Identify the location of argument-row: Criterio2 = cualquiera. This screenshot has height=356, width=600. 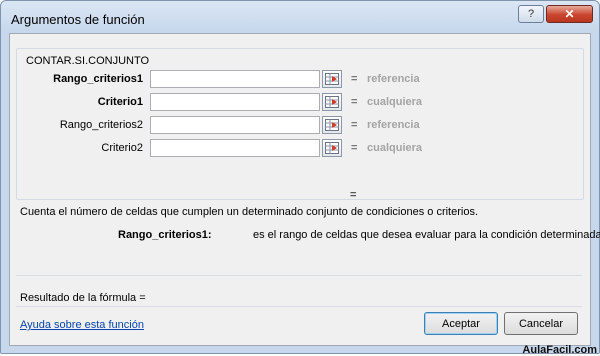
(297, 148).